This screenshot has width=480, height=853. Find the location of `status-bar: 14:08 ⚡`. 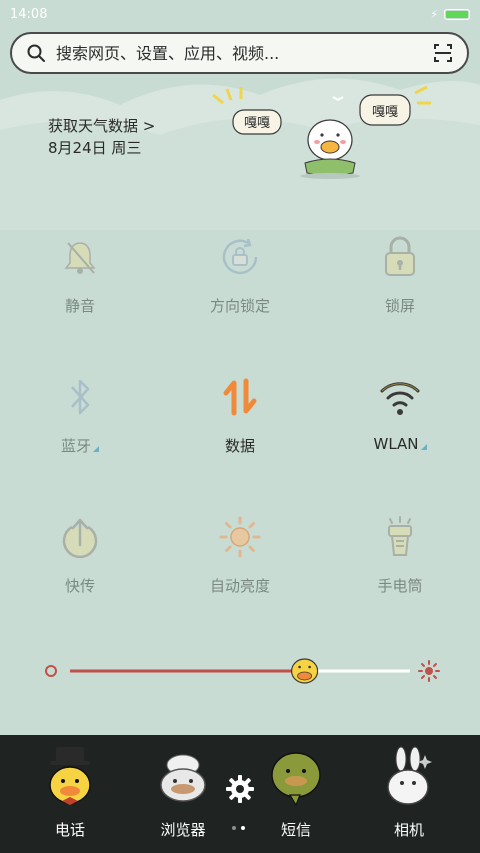

status-bar: 14:08 ⚡ is located at coordinates (240, 14).